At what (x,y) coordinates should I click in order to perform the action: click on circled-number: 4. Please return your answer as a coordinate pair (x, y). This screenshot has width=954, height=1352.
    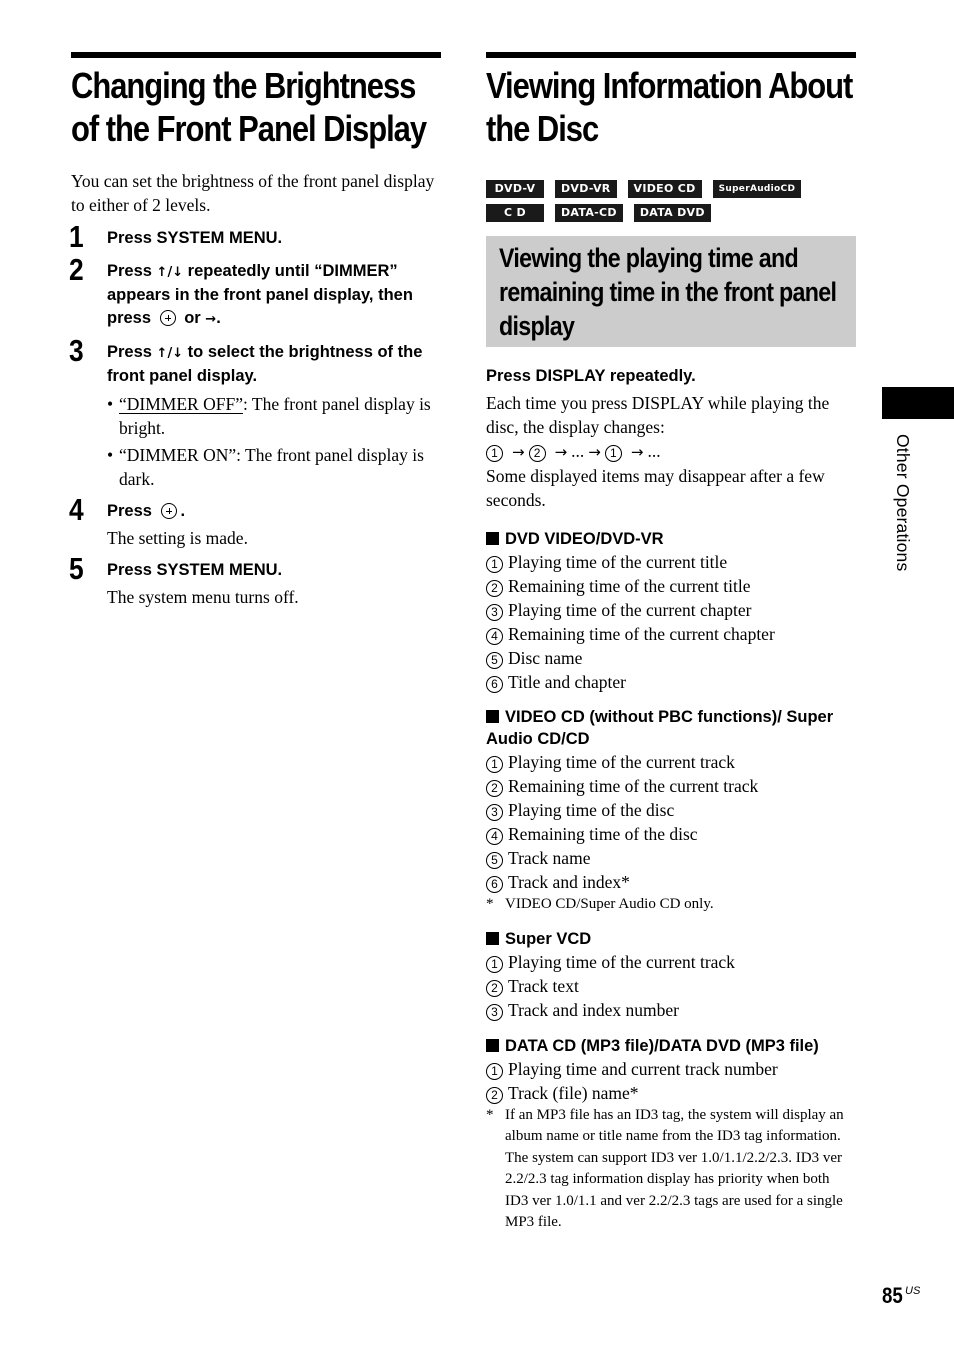
    Looking at the image, I should click on (494, 636).